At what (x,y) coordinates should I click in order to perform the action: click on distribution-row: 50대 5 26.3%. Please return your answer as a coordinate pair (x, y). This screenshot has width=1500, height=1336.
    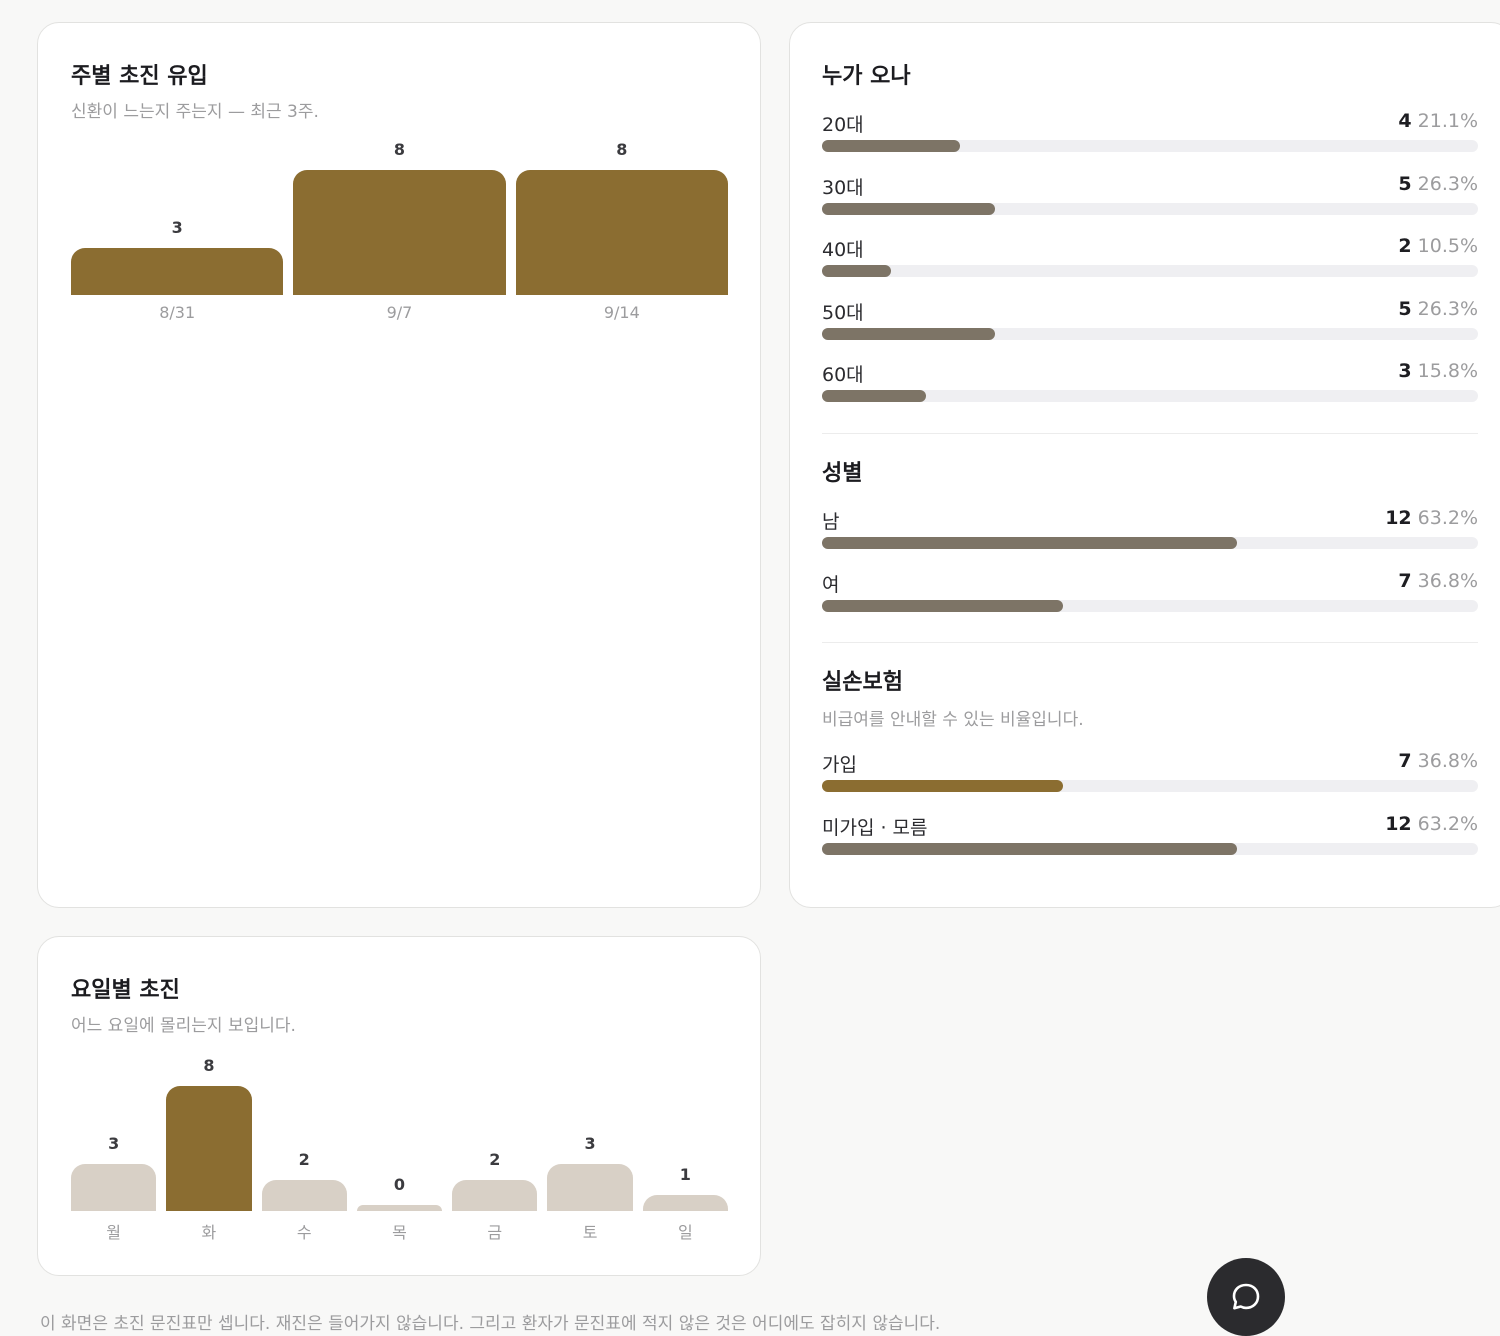
    Looking at the image, I should click on (1150, 321).